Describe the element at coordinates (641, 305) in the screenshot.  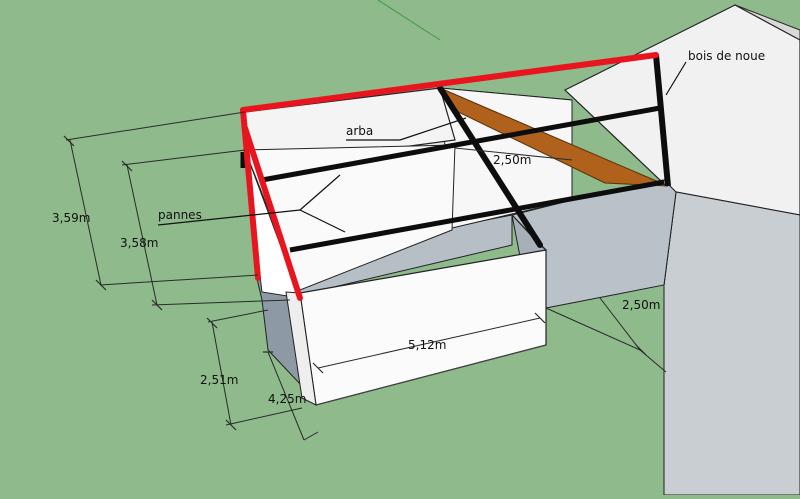
I see `dim-depth-250-right: 2,50m` at that location.